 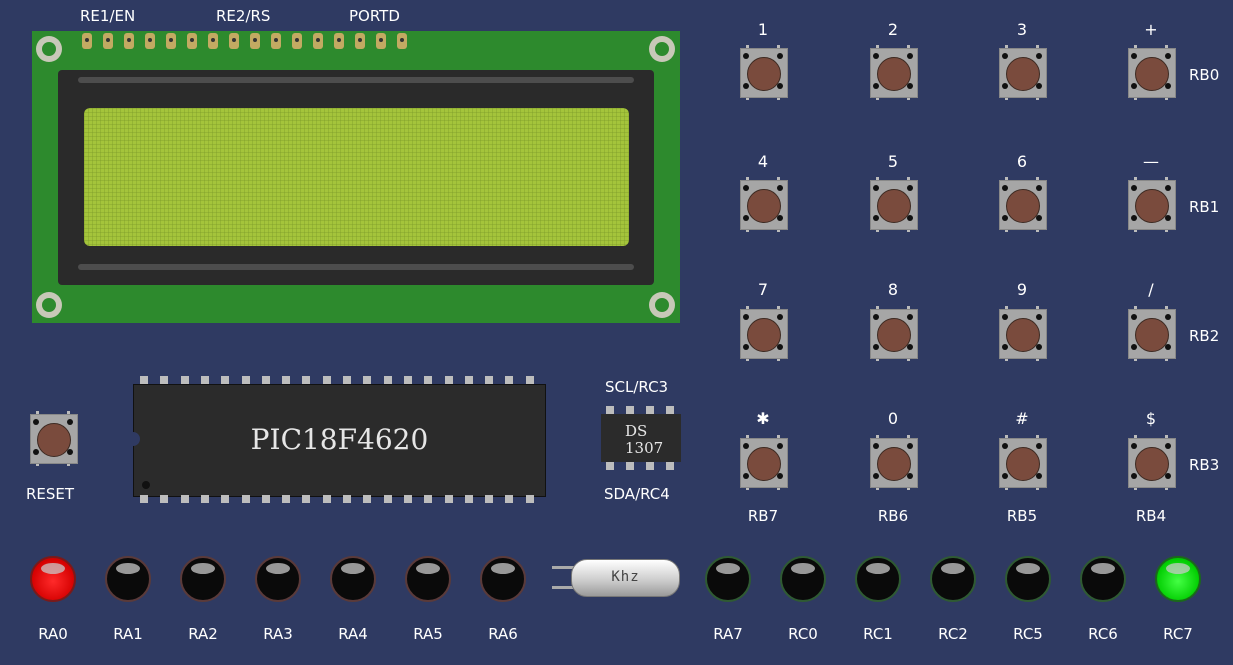 What do you see at coordinates (353, 579) in the screenshot?
I see `led-ra4` at bounding box center [353, 579].